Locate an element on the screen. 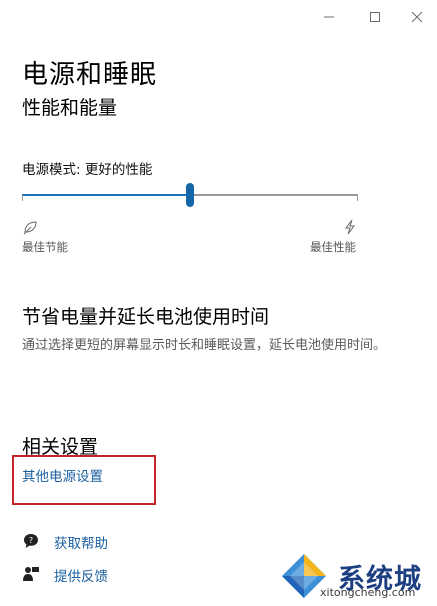  slider-min-label: 最佳节能 is located at coordinates (45, 247).